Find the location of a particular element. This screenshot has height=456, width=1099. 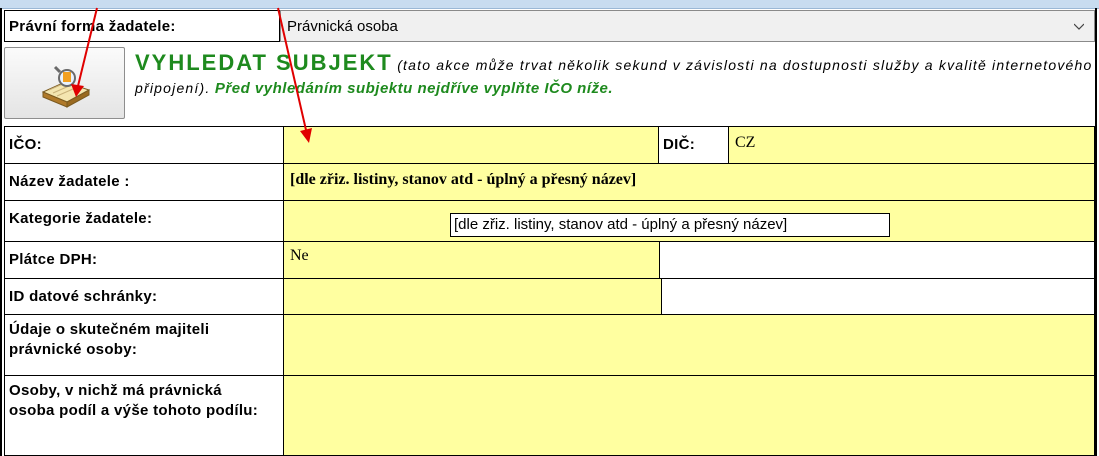

vat-payer-extra-cell is located at coordinates (877, 260).